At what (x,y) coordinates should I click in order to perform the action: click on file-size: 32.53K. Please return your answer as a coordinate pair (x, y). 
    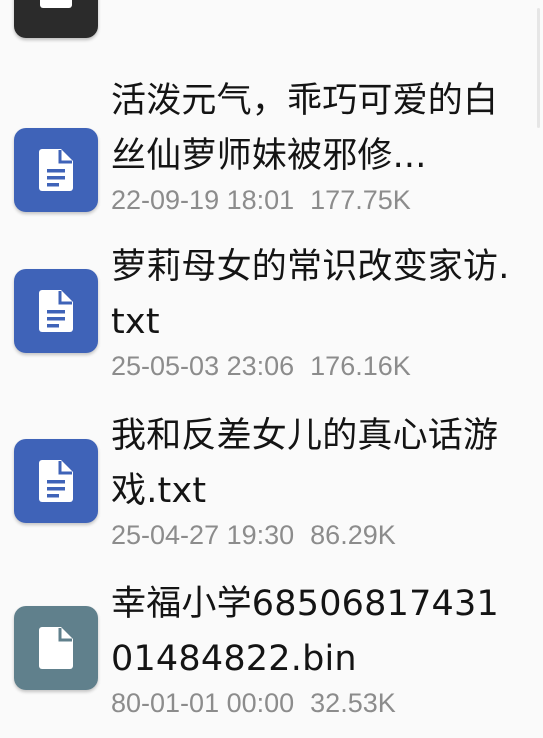
    Looking at the image, I should click on (353, 703).